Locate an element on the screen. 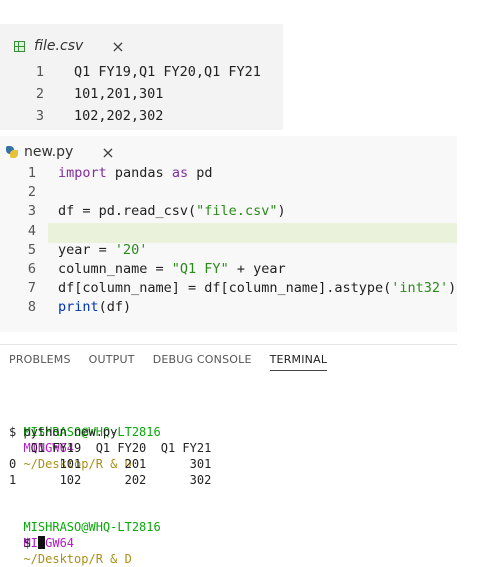 The height and width of the screenshot is (567, 500). code-line: 4 is located at coordinates (228, 231).